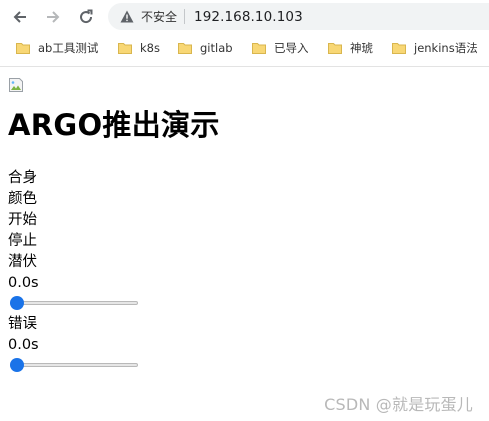 This screenshot has width=489, height=421. Describe the element at coordinates (398, 404) in the screenshot. I see `watermark: CSDN @就是玩蛋儿` at that location.